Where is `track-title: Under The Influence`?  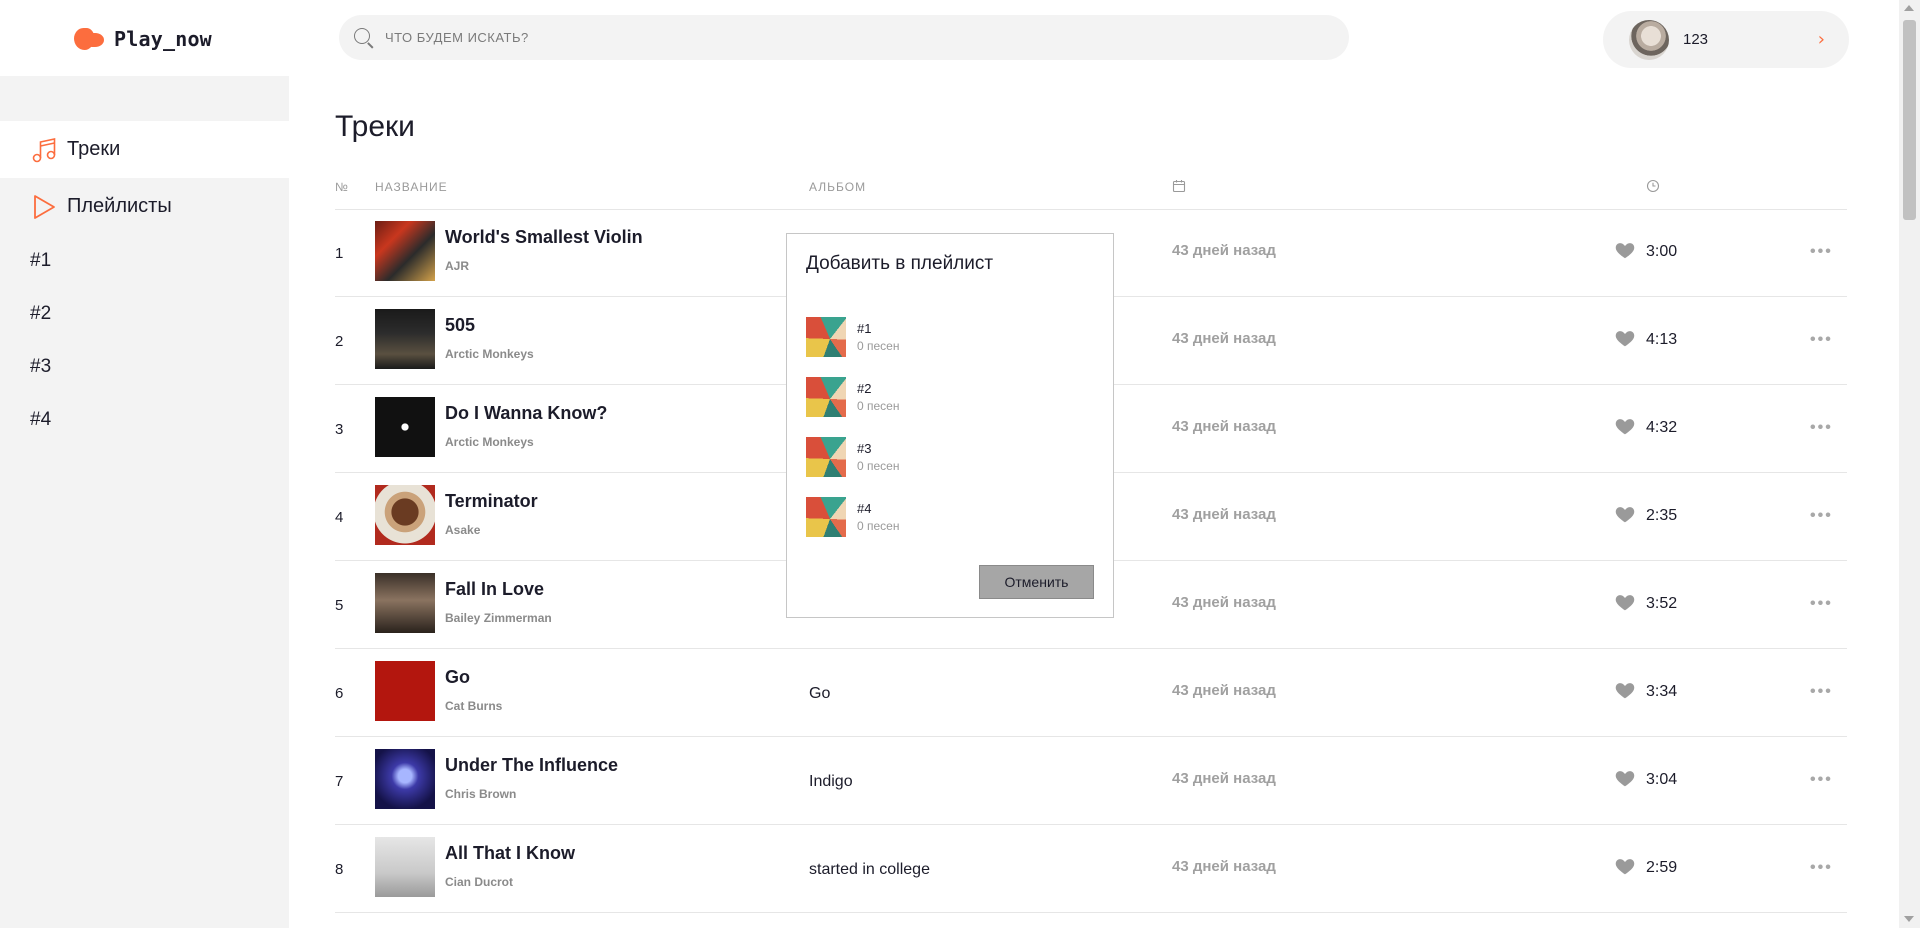 track-title: Under The Influence is located at coordinates (531, 765).